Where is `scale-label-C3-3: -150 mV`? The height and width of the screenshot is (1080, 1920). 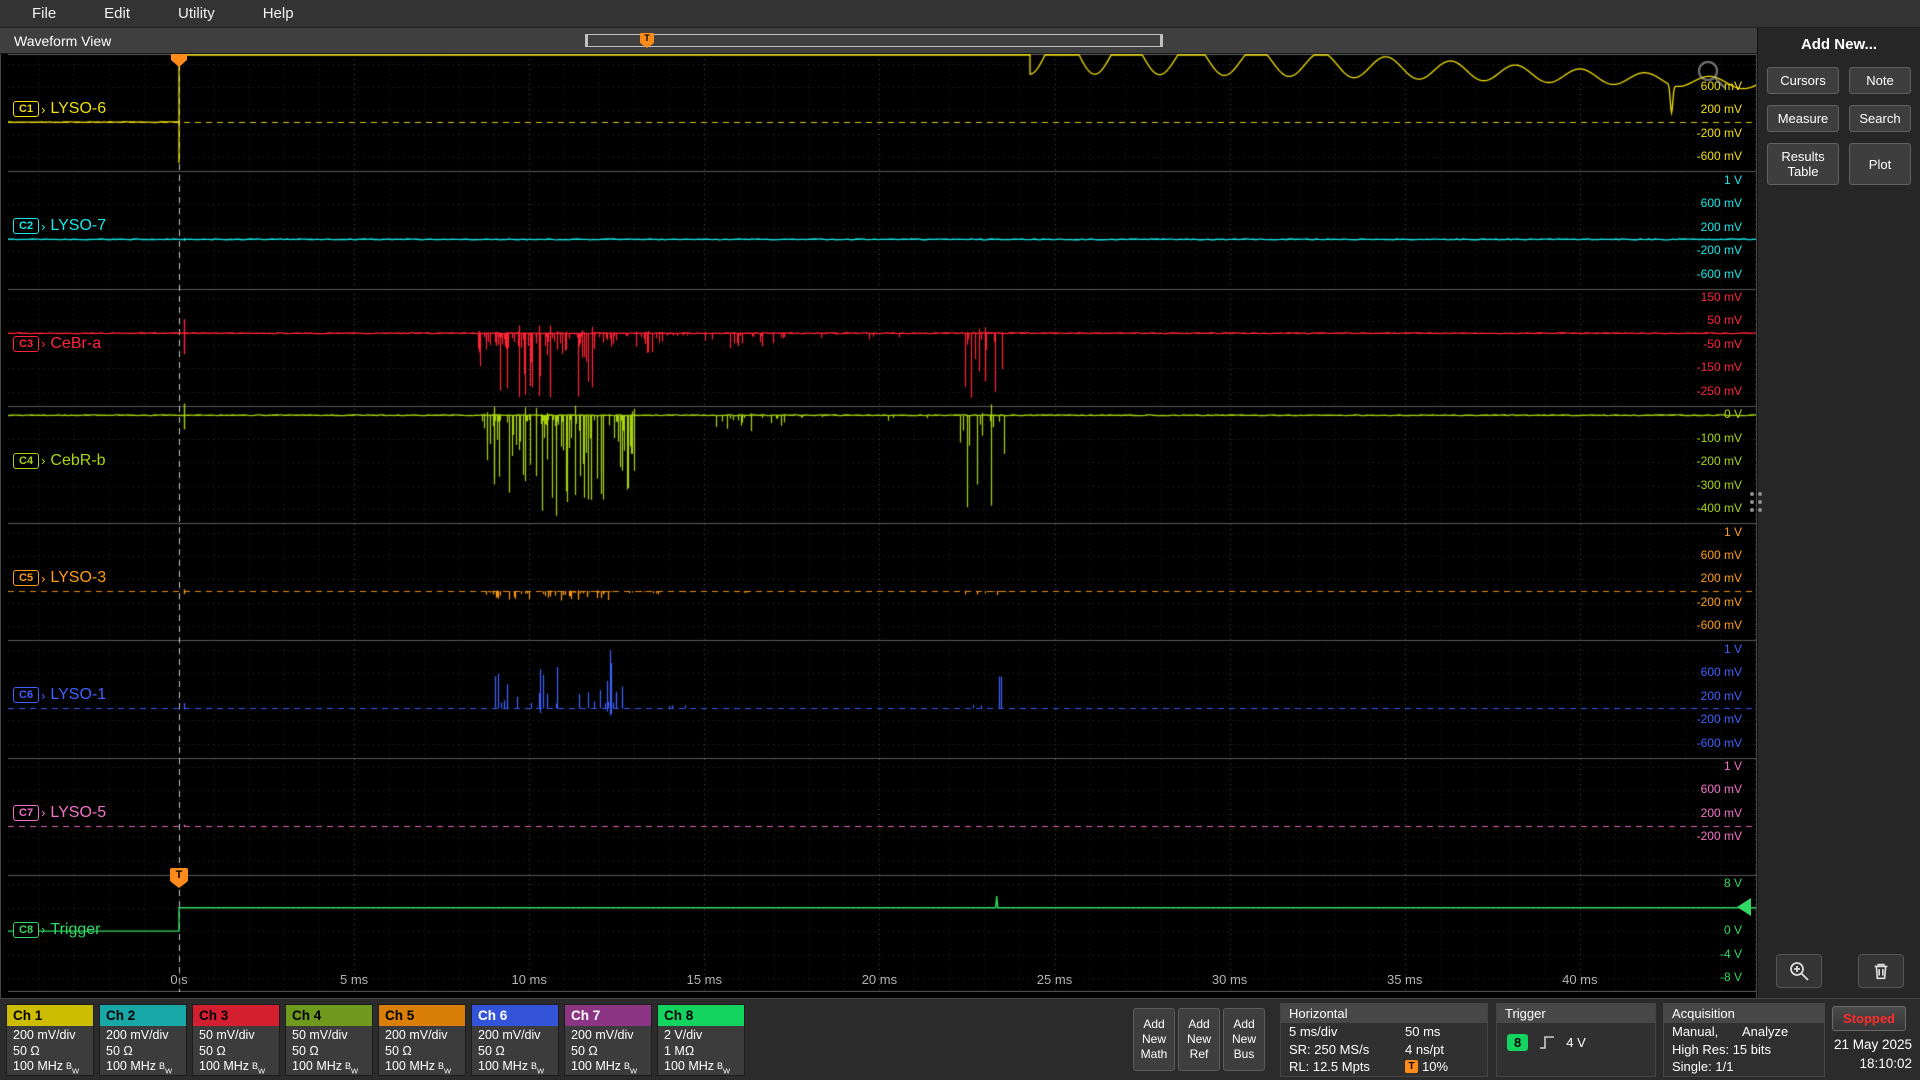 scale-label-C3-3: -150 mV is located at coordinates (1719, 367).